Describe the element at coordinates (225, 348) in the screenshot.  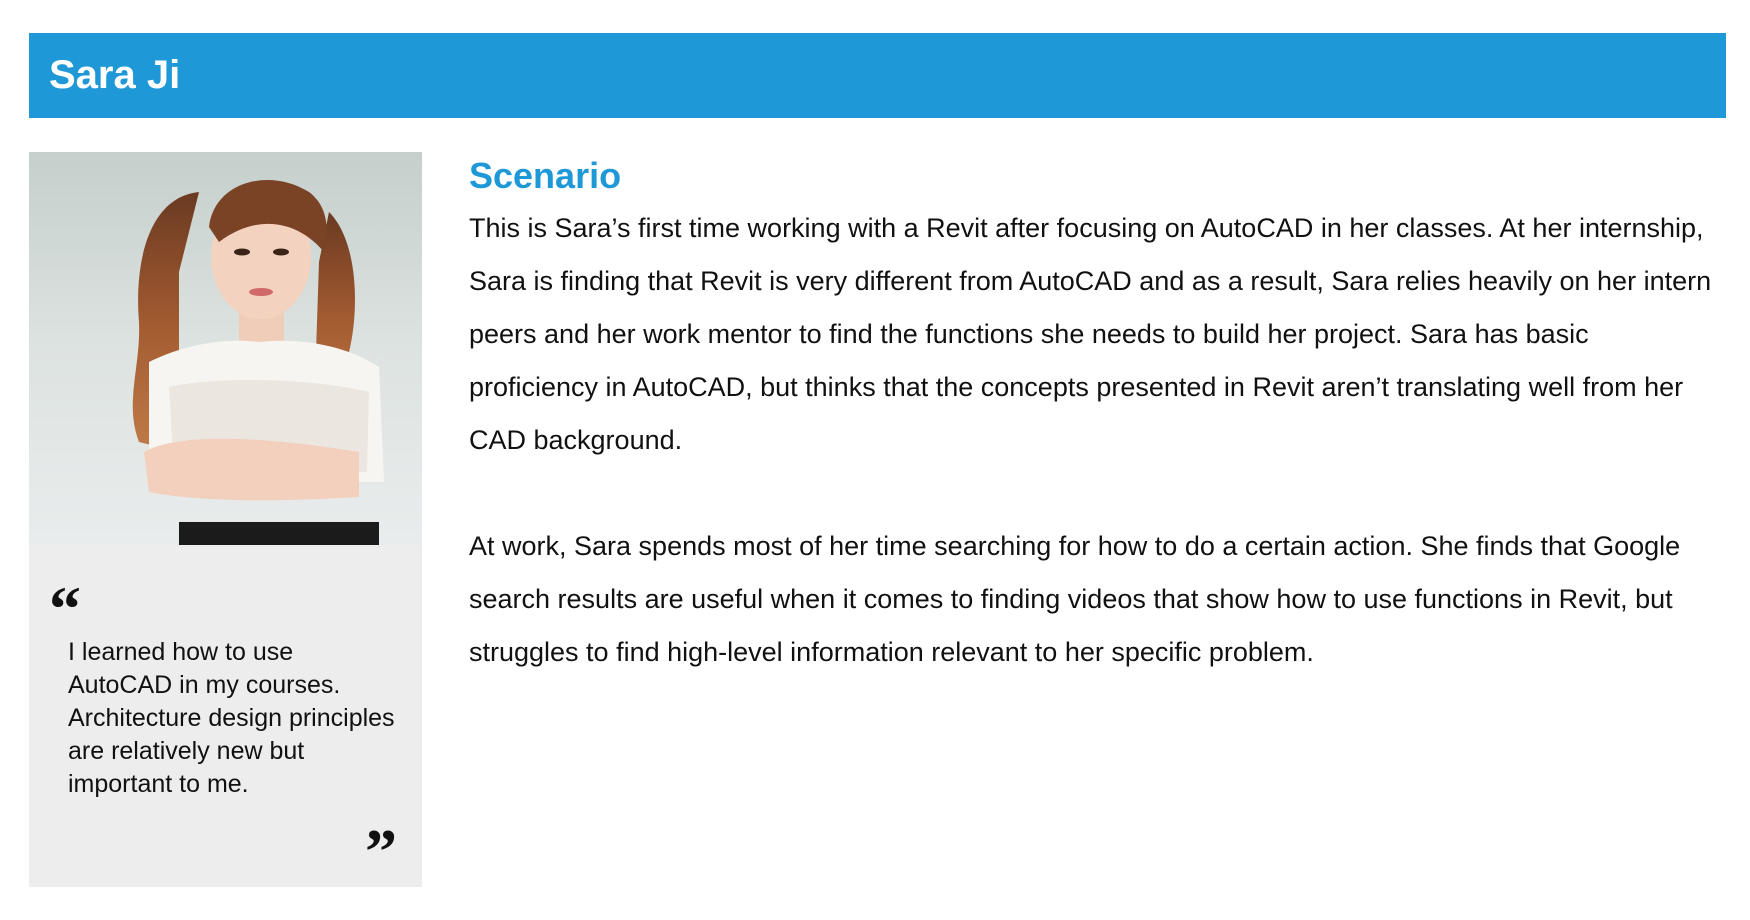
I see `persona-photo` at that location.